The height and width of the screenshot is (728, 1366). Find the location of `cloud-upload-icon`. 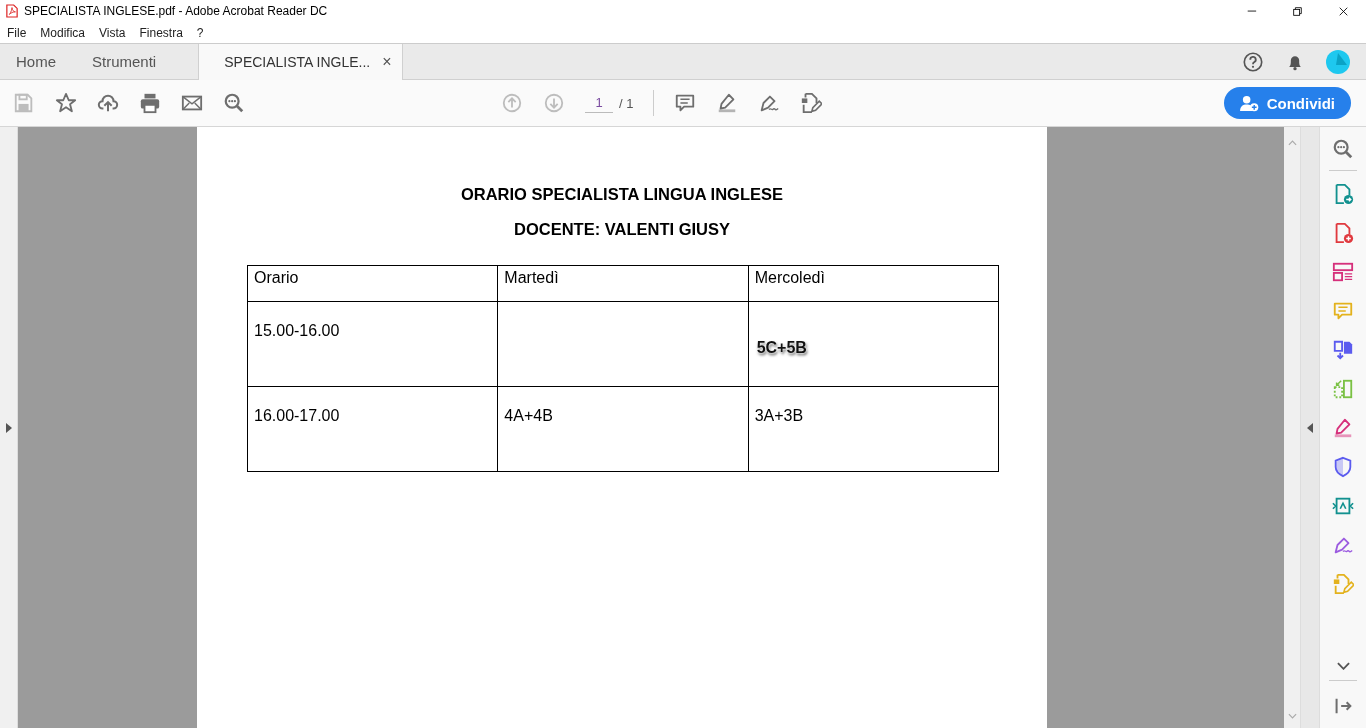

cloud-upload-icon is located at coordinates (108, 103).